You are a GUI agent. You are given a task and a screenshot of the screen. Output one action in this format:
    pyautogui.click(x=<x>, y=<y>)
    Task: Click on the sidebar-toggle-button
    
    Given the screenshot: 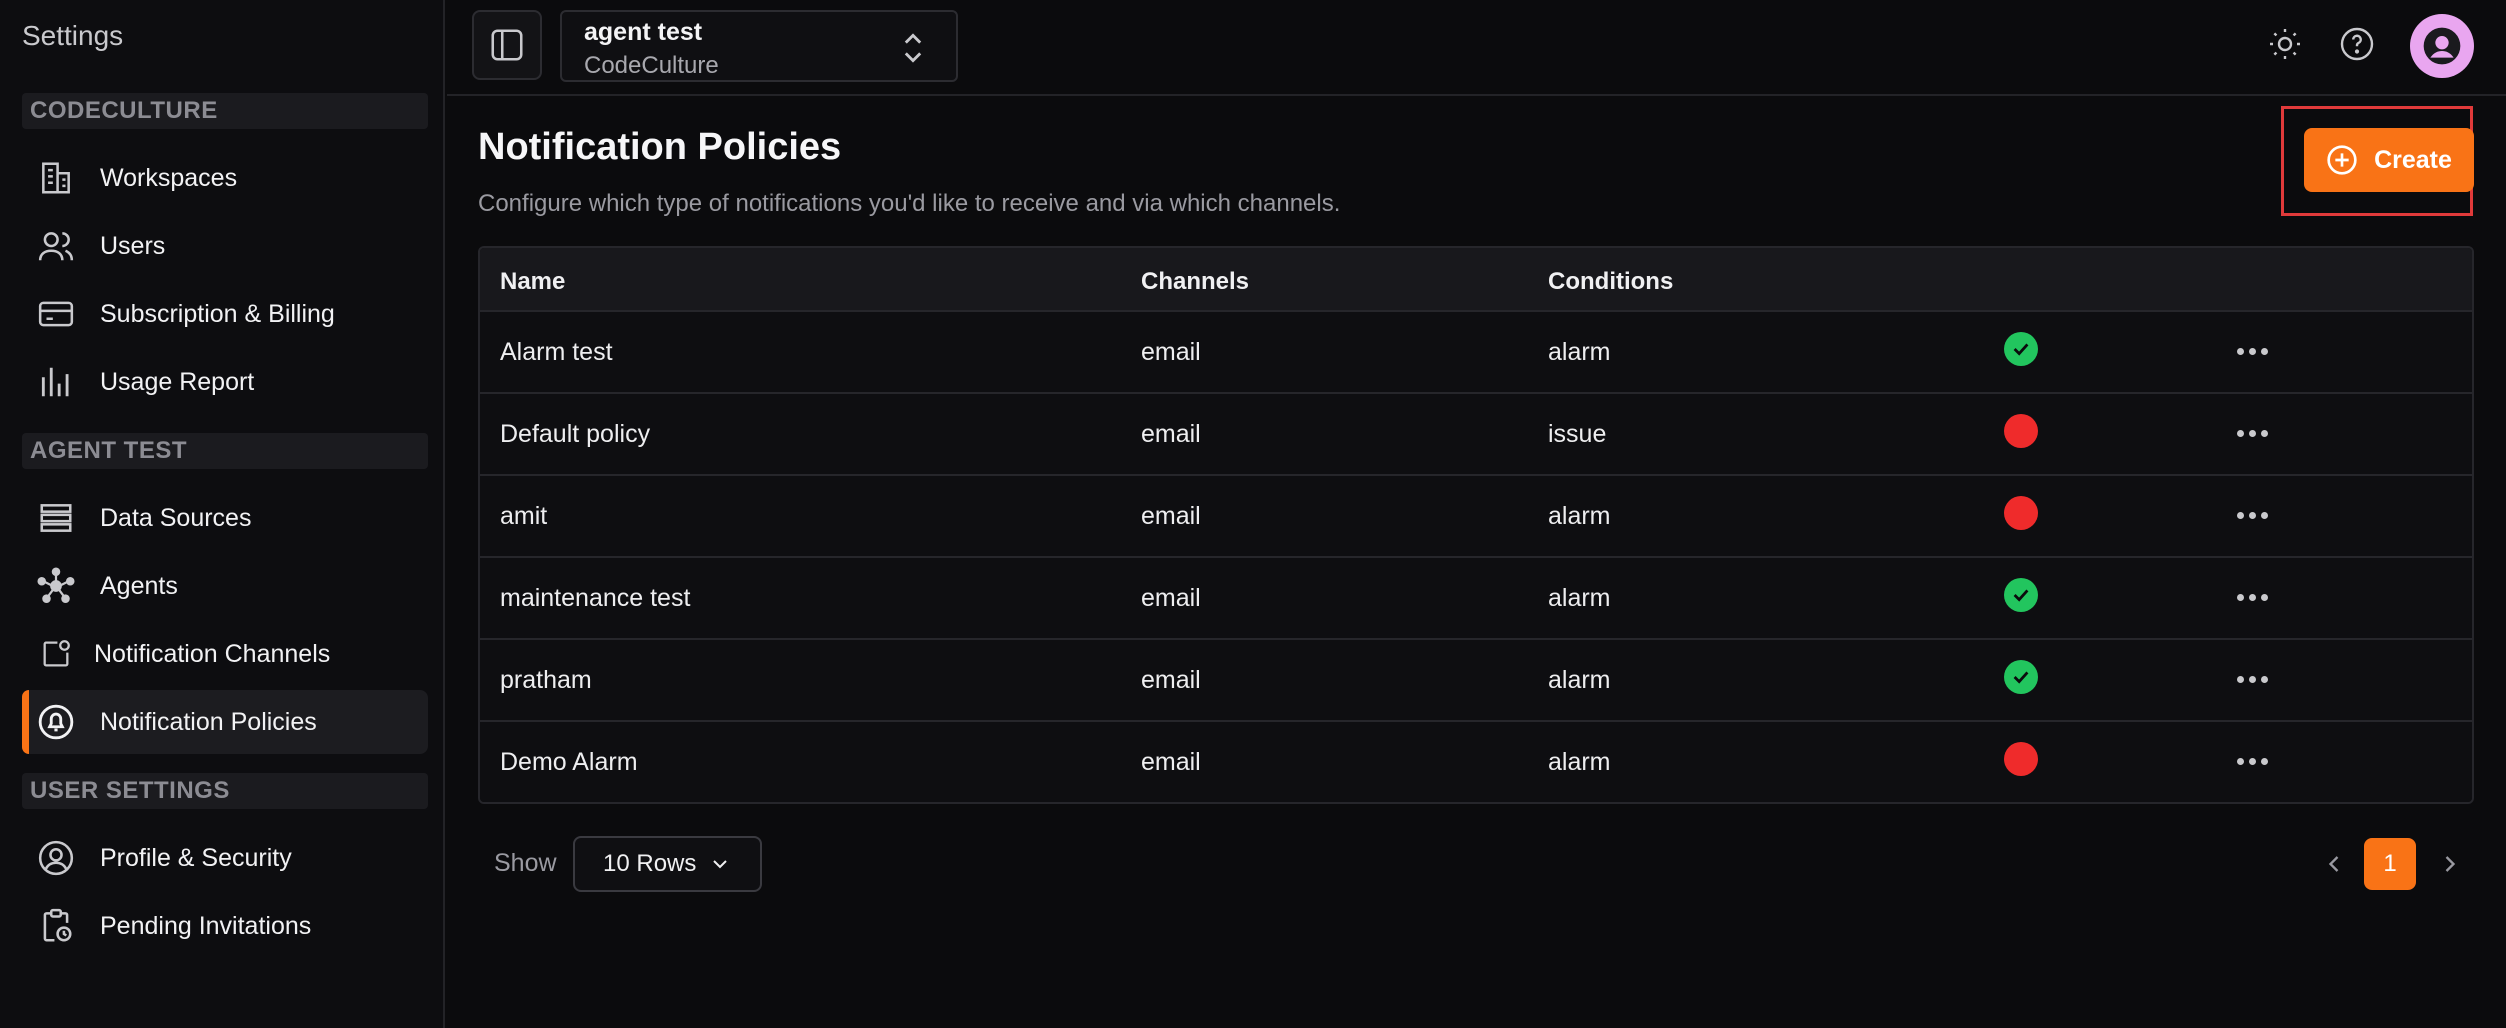 What is the action you would take?
    pyautogui.click(x=507, y=45)
    